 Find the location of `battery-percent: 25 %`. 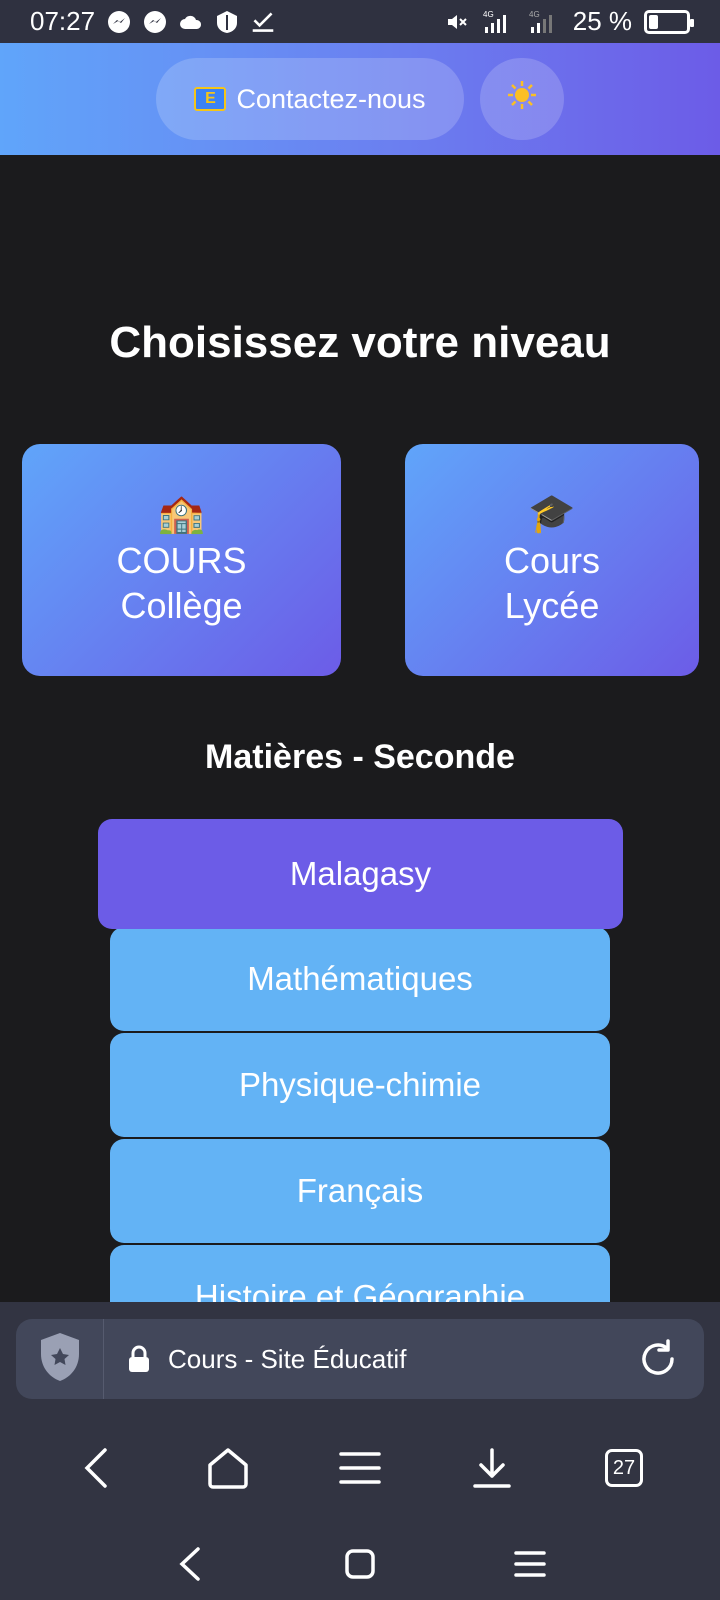

battery-percent: 25 % is located at coordinates (602, 21).